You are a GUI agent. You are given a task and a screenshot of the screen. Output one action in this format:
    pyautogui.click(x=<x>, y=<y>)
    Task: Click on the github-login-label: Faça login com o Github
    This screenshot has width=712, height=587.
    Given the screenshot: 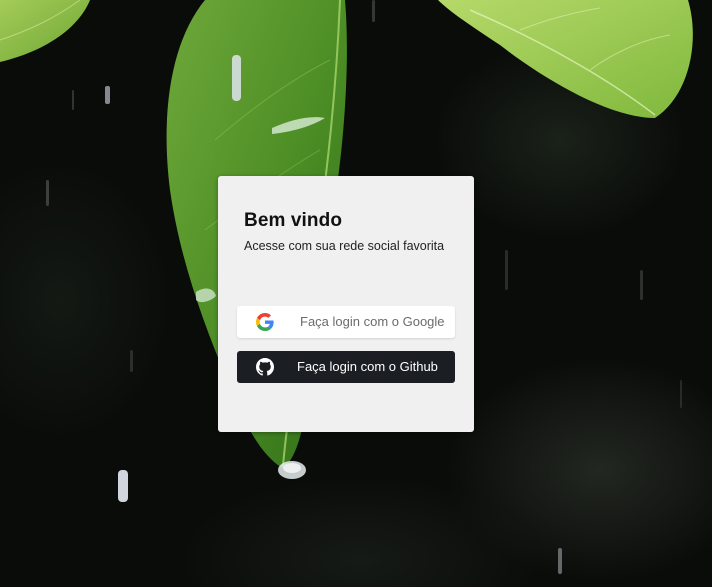 What is the action you would take?
    pyautogui.click(x=367, y=366)
    